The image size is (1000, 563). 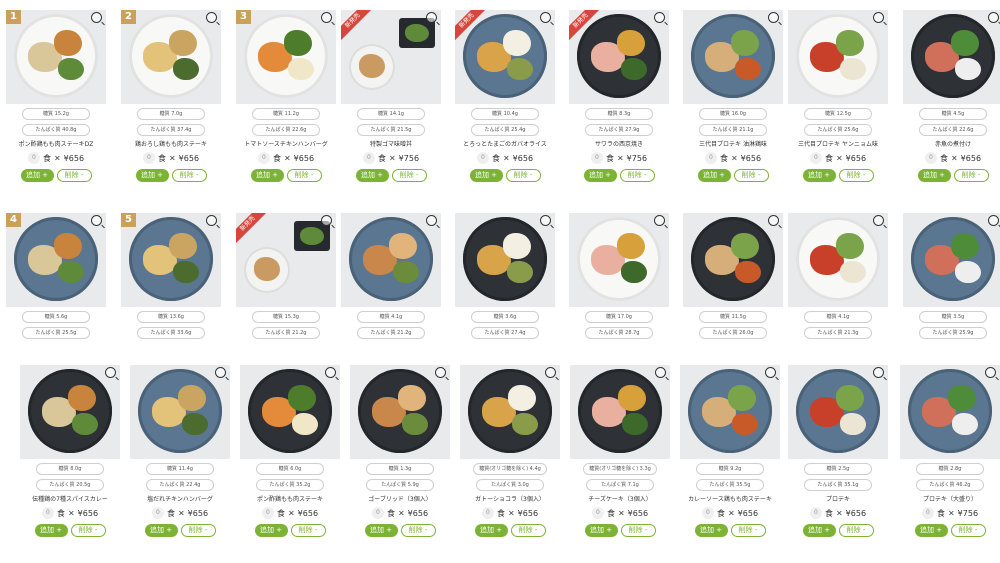 I want to click on product-photo: 2, so click(x=171, y=57).